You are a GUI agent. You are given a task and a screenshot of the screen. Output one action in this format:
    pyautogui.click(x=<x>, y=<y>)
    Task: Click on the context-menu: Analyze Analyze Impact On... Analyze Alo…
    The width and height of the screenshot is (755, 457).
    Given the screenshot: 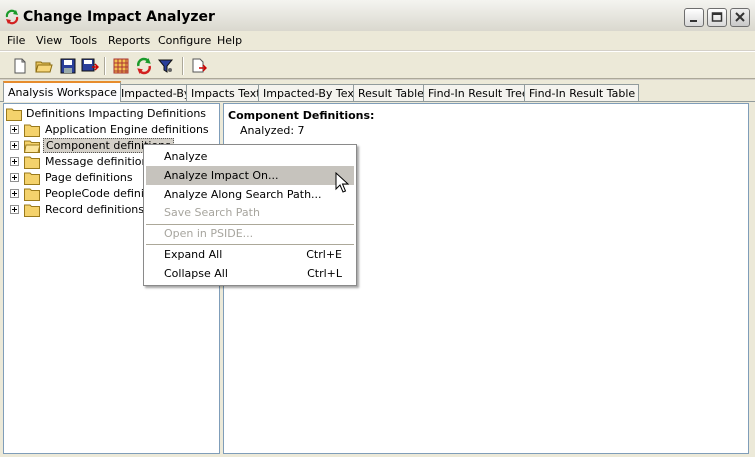 What is the action you would take?
    pyautogui.click(x=250, y=215)
    